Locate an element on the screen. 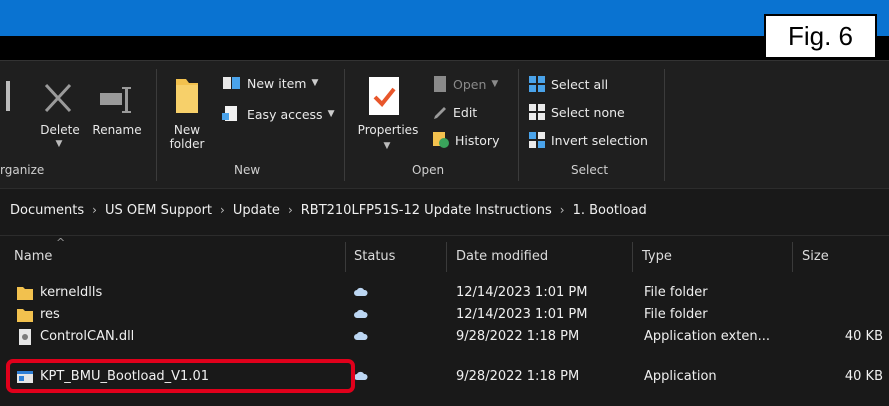 The width and height of the screenshot is (889, 406). select-none-button: Select none is located at coordinates (576, 112).